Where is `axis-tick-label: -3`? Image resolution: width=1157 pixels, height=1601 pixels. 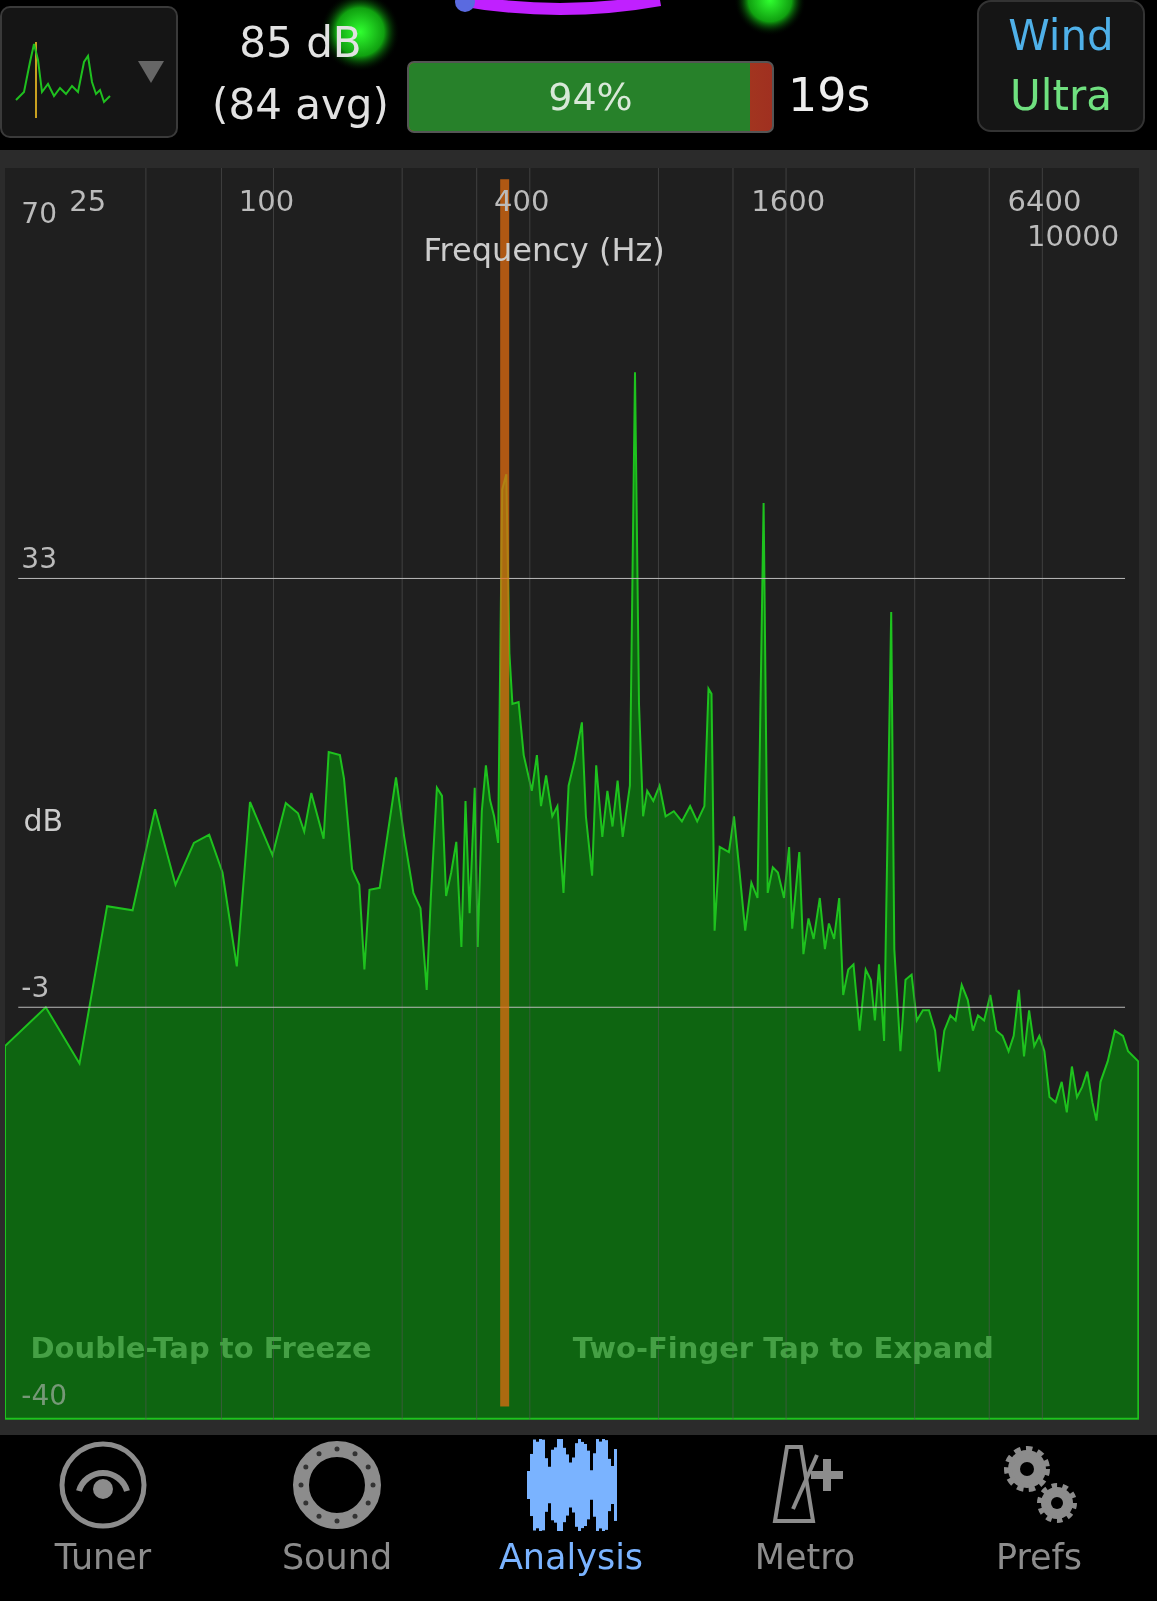
axis-tick-label: -3 is located at coordinates (35, 987).